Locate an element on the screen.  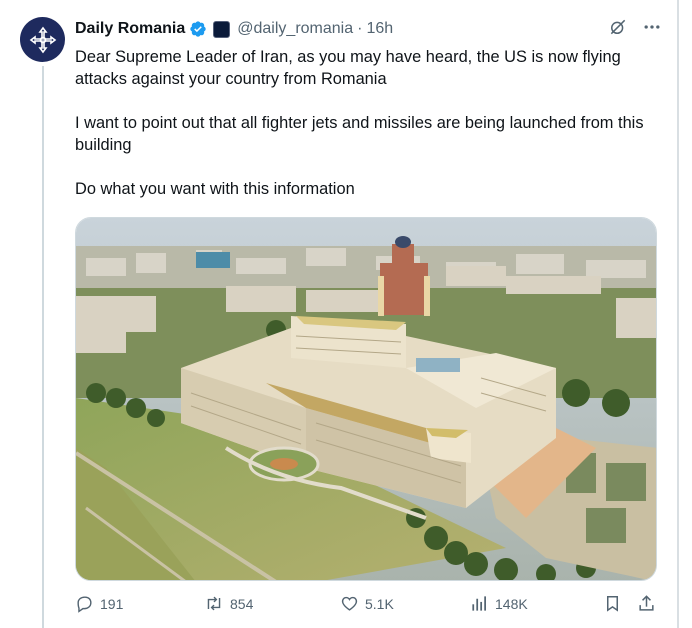
like-button: 5.1K is located at coordinates (367, 603).